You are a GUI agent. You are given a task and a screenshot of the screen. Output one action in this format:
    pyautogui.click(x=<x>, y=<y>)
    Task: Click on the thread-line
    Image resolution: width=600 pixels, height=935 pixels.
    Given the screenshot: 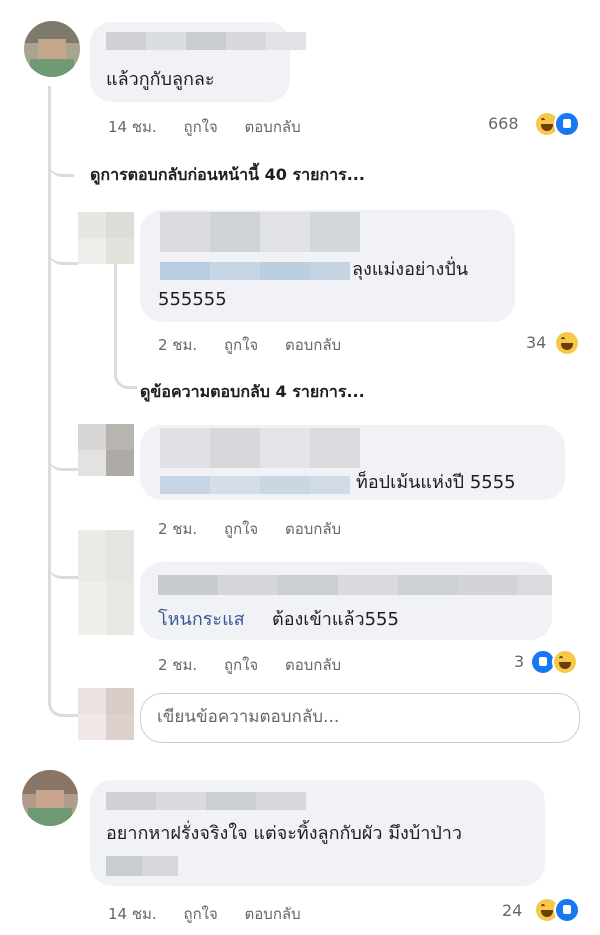 What is the action you would take?
    pyautogui.click(x=49, y=393)
    